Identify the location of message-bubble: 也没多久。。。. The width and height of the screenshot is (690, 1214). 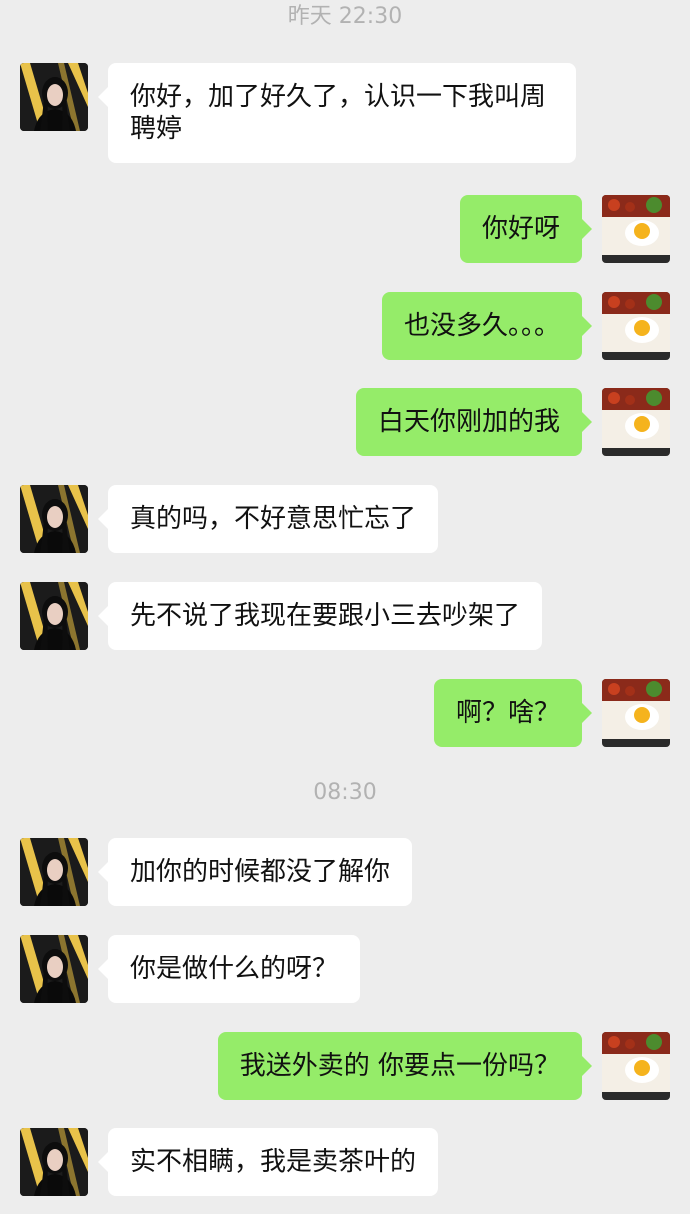
(487, 326).